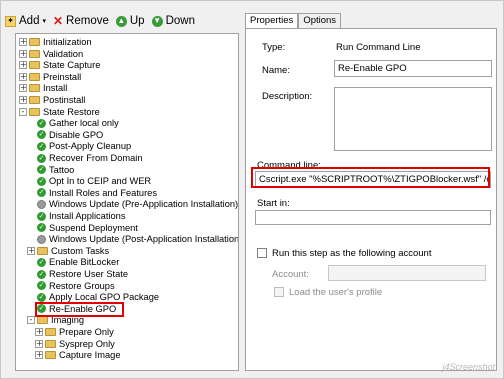 This screenshot has height=379, width=504. What do you see at coordinates (59, 65) in the screenshot?
I see `tree-item: + State Capture` at bounding box center [59, 65].